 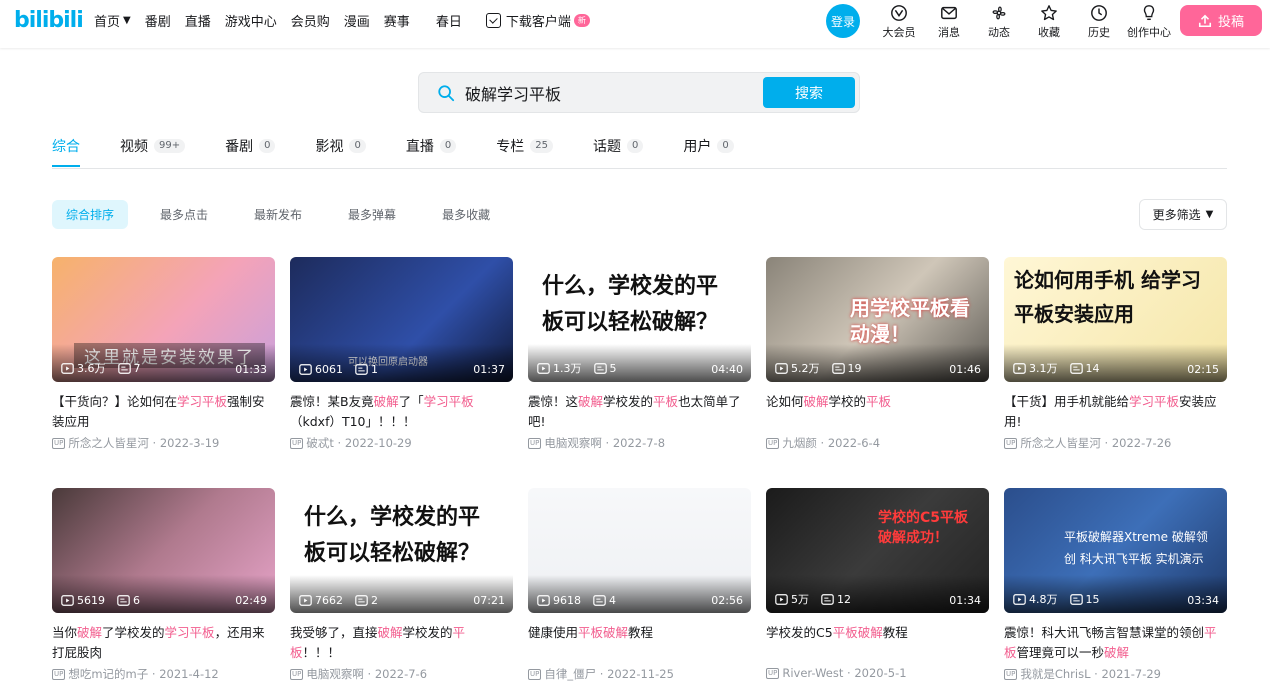 I want to click on uploader-name: 破忒t, so click(x=320, y=443).